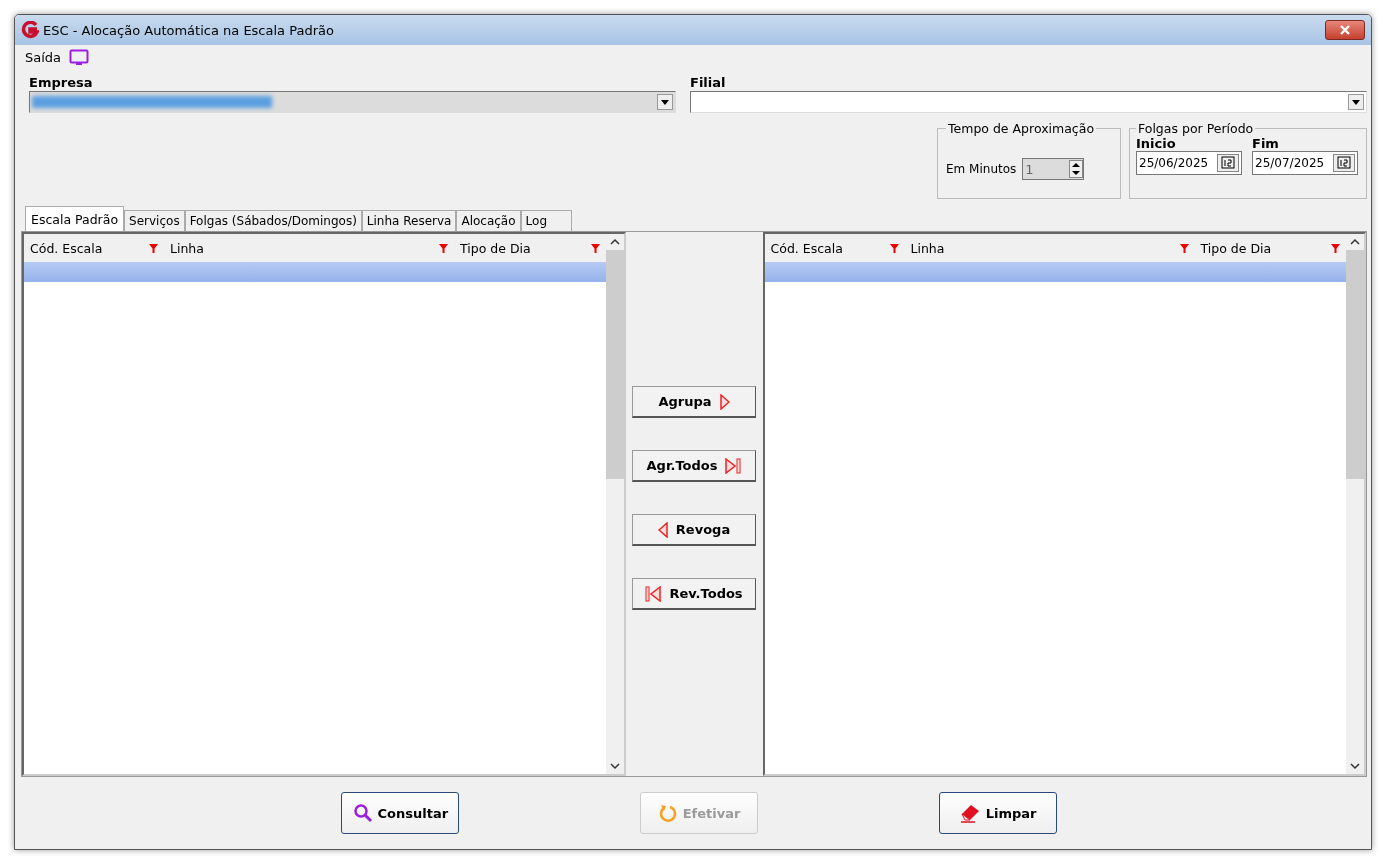  I want to click on circular-arrow-icon, so click(667, 813).